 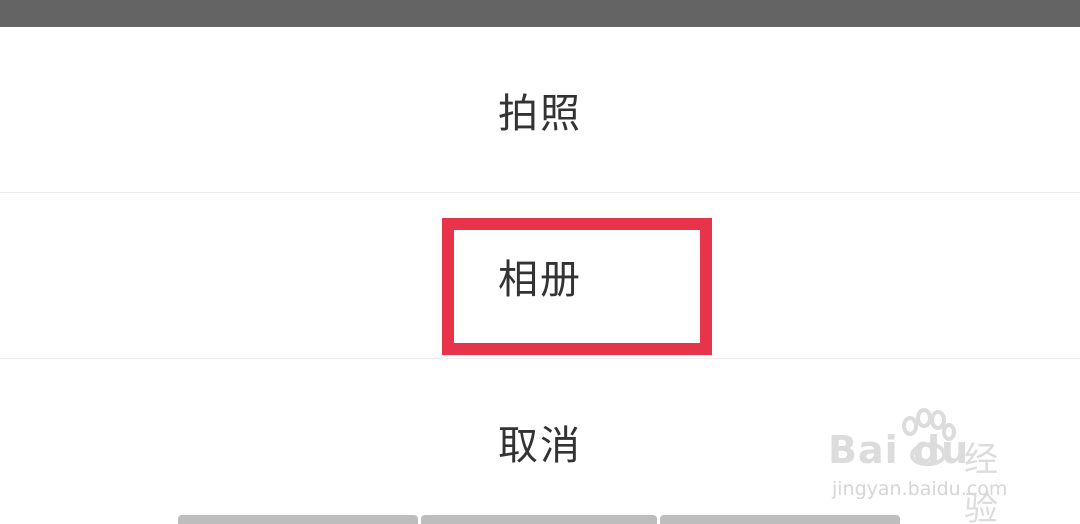 What do you see at coordinates (540, 445) in the screenshot?
I see `cancel-label: 取消` at bounding box center [540, 445].